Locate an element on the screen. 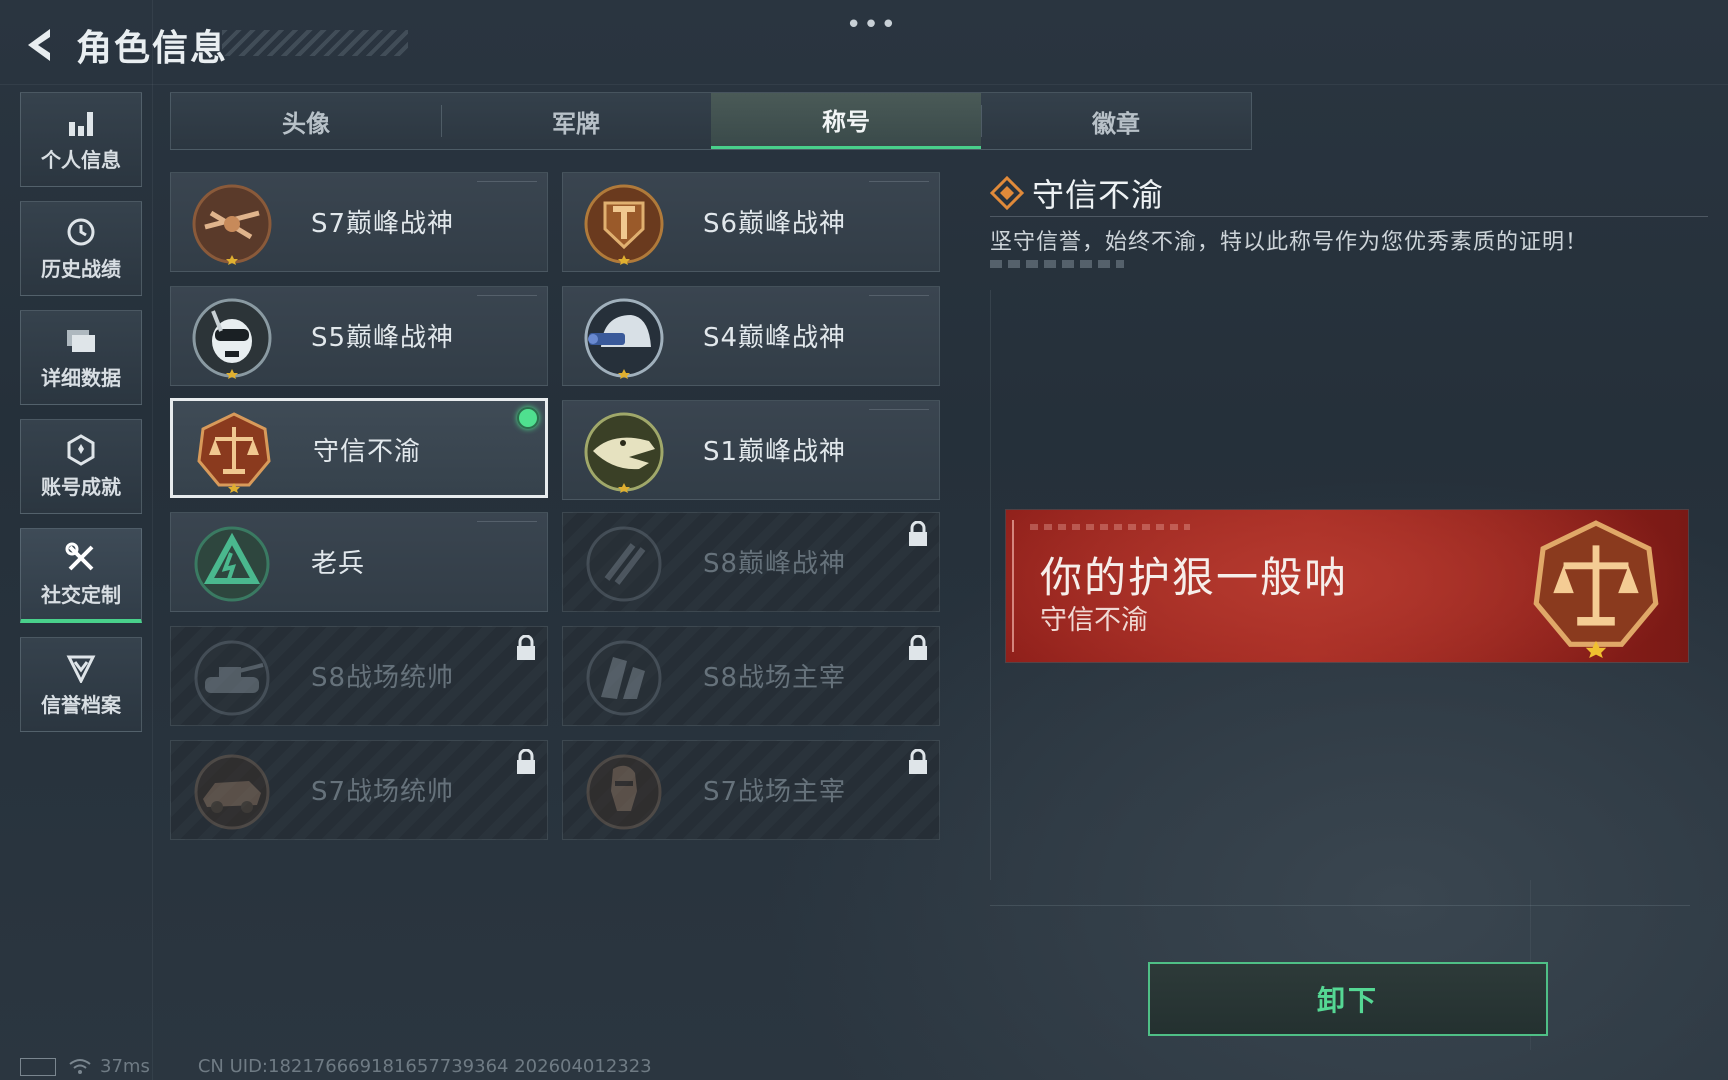 This screenshot has height=1080, width=1728. sidebar-item-label: 信誉档案 is located at coordinates (81, 705).